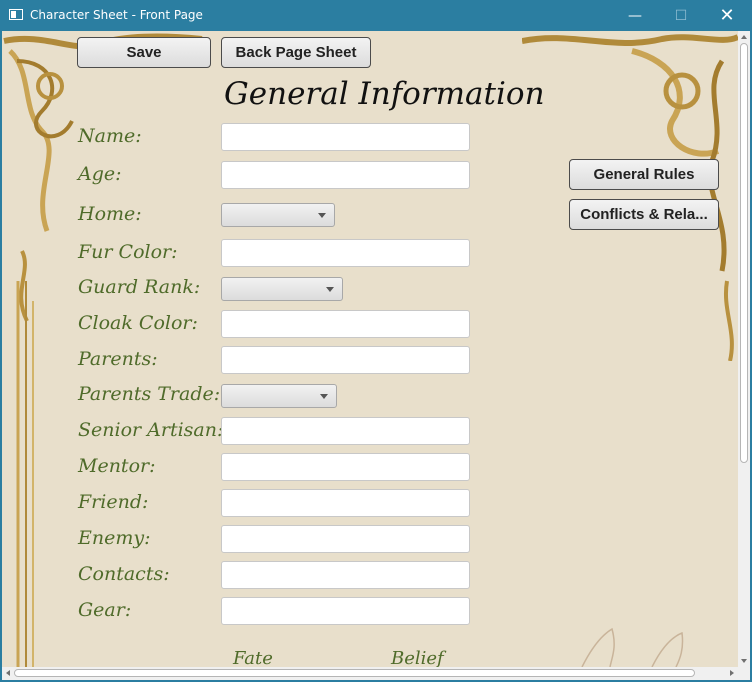 This screenshot has height=682, width=752. I want to click on window-icon, so click(16, 14).